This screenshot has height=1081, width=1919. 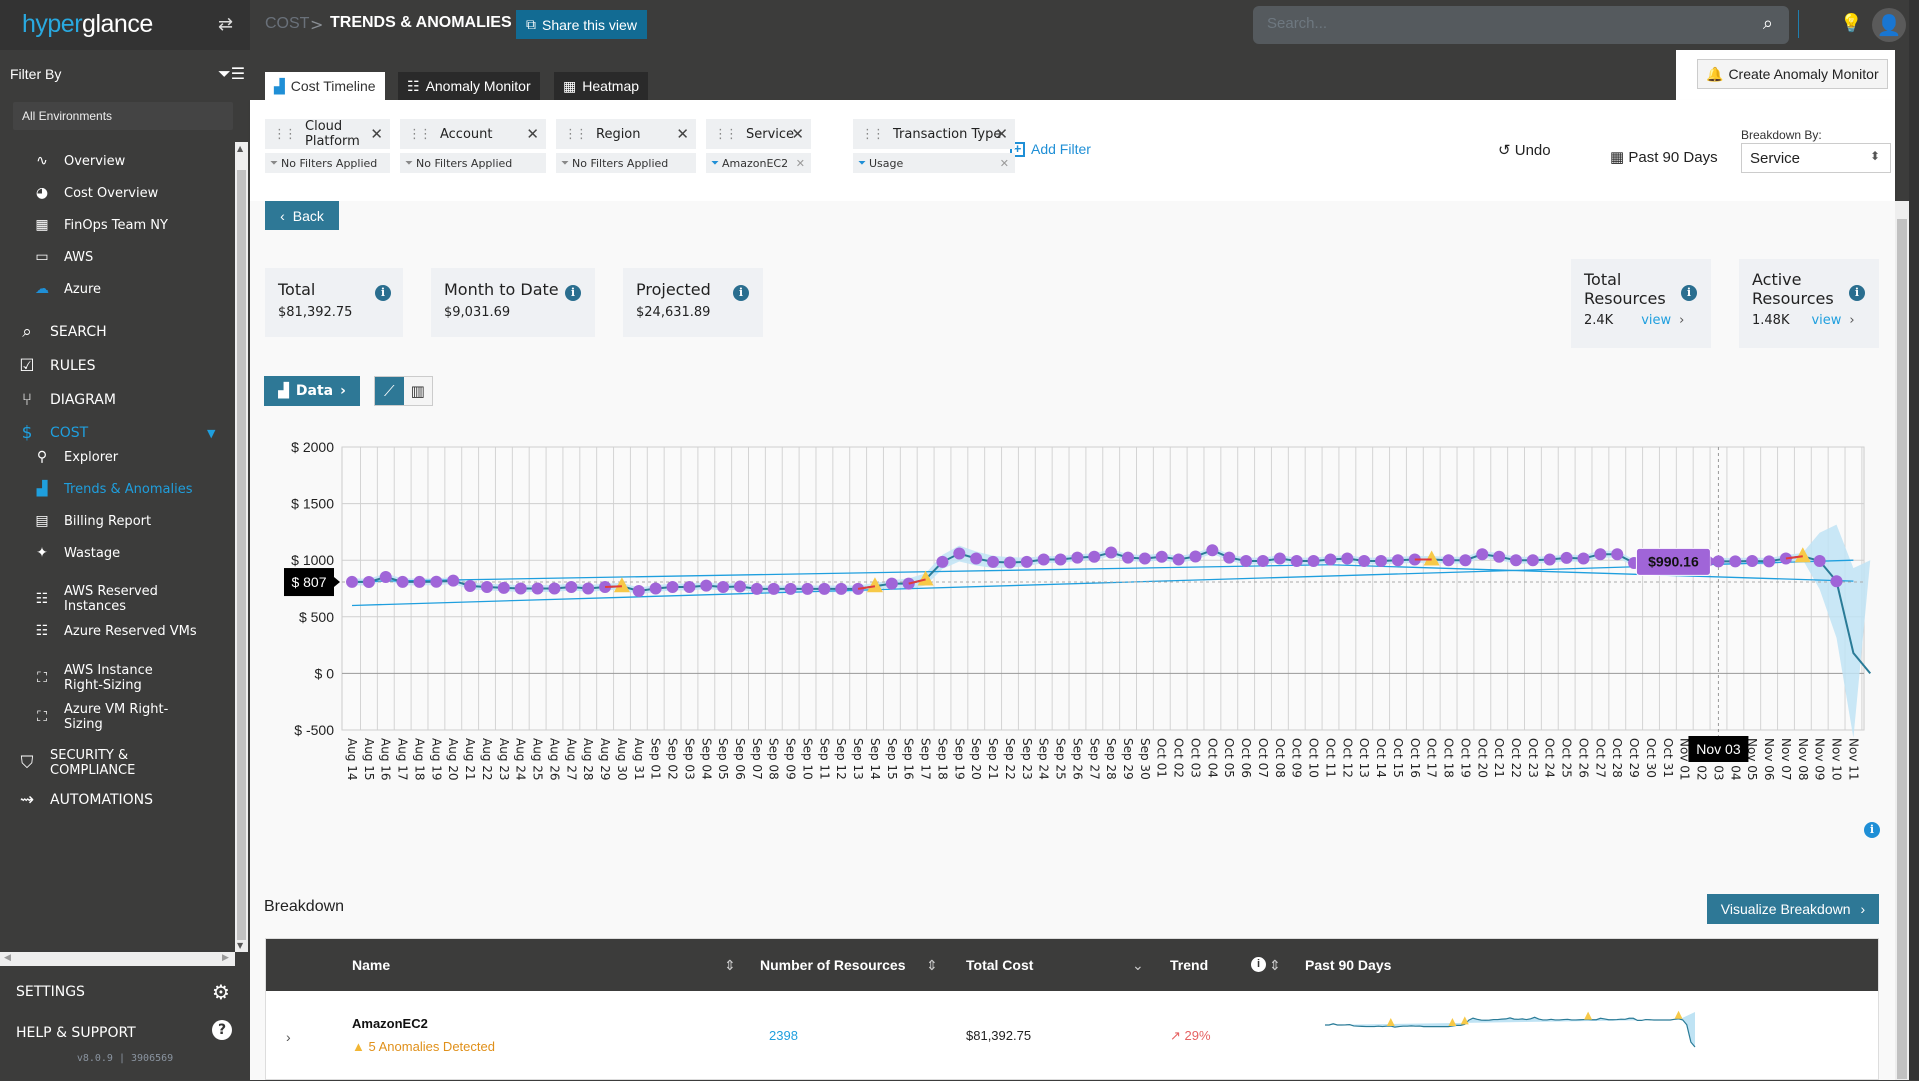 I want to click on sidebar-item-billing-report: ▤ Billing Report, so click(x=117, y=521).